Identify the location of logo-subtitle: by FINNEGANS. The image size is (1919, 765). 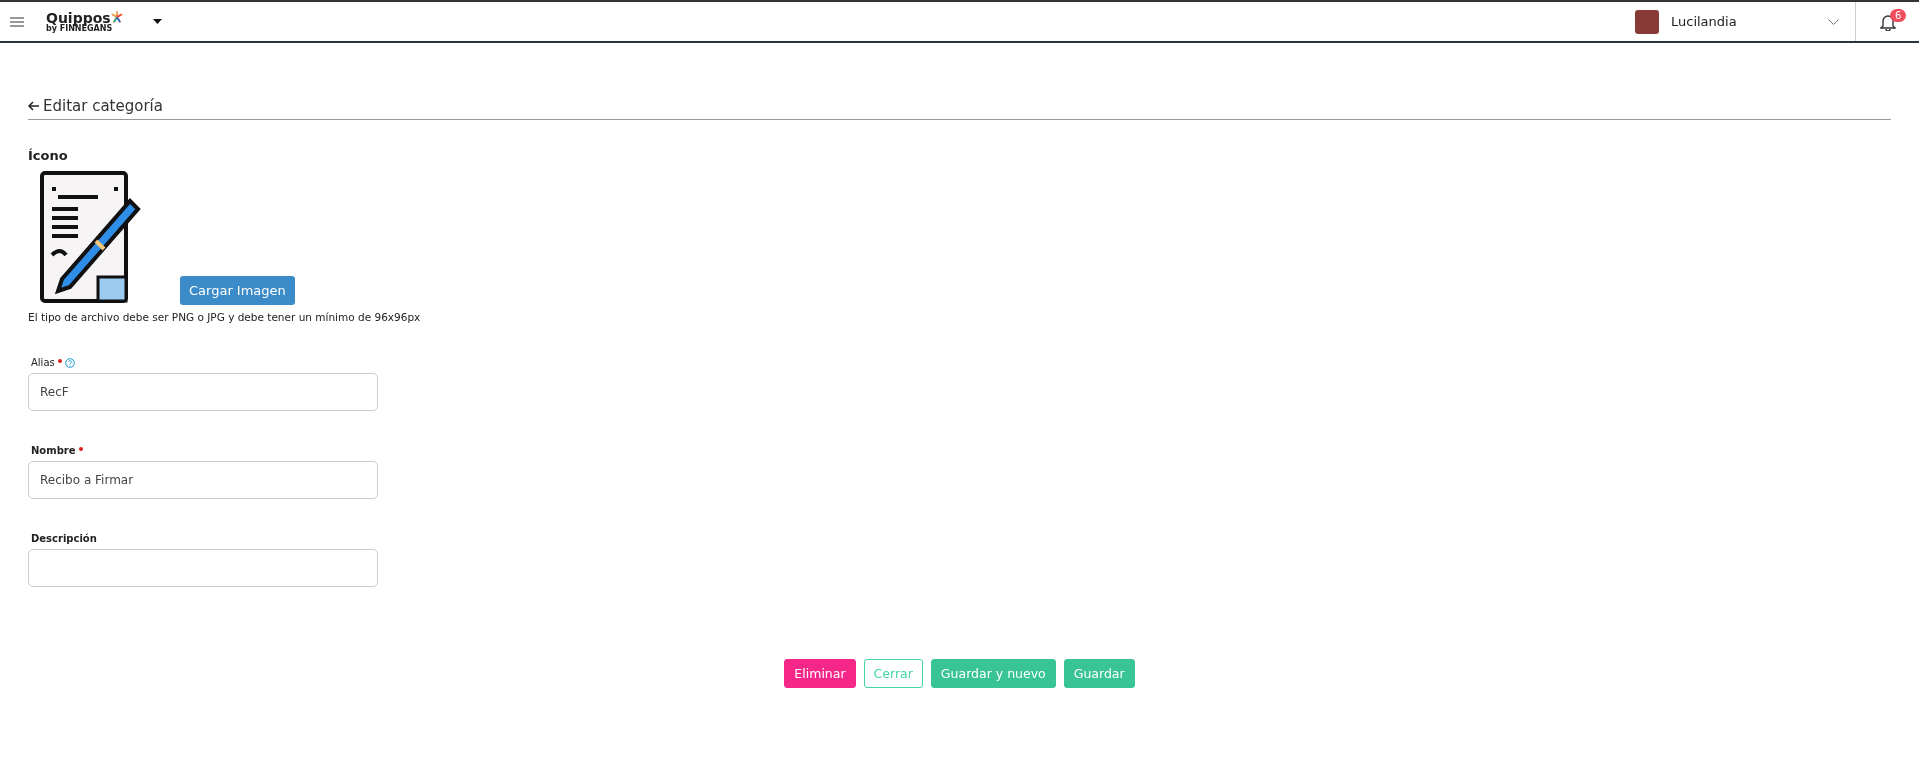
(80, 28).